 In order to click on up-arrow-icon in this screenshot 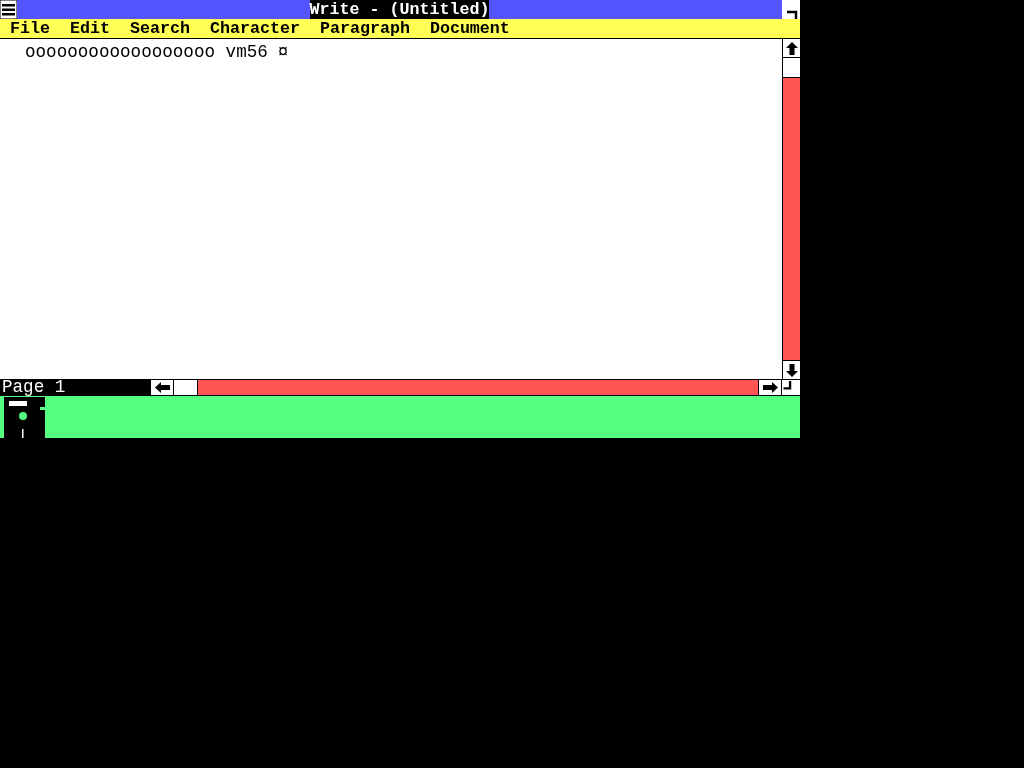, I will do `click(791, 48)`.